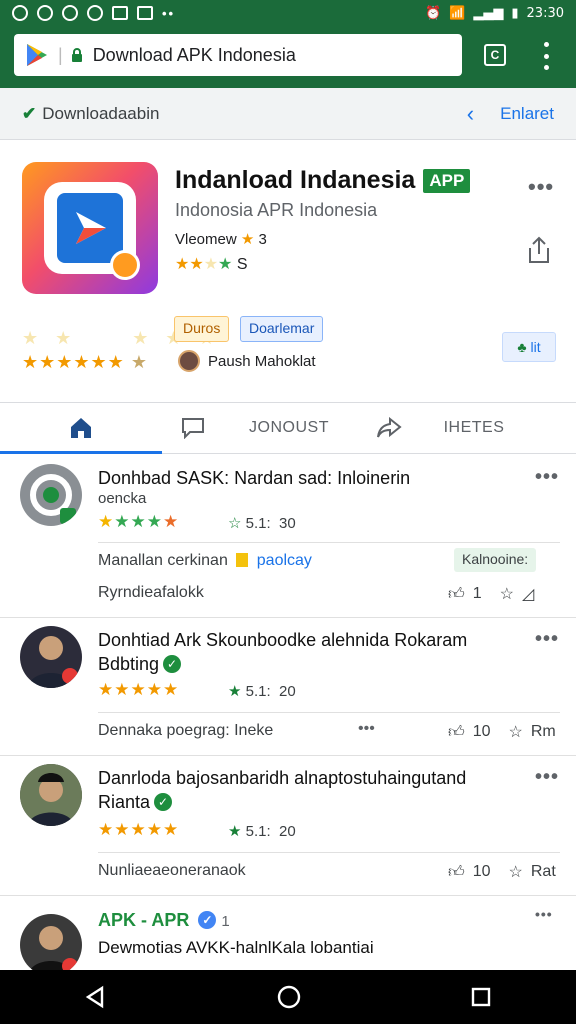 This screenshot has height=1024, width=576. What do you see at coordinates (236, 947) in the screenshot?
I see `review-subtitle: Dewmotias AVKK-halnlKala lobantiai` at bounding box center [236, 947].